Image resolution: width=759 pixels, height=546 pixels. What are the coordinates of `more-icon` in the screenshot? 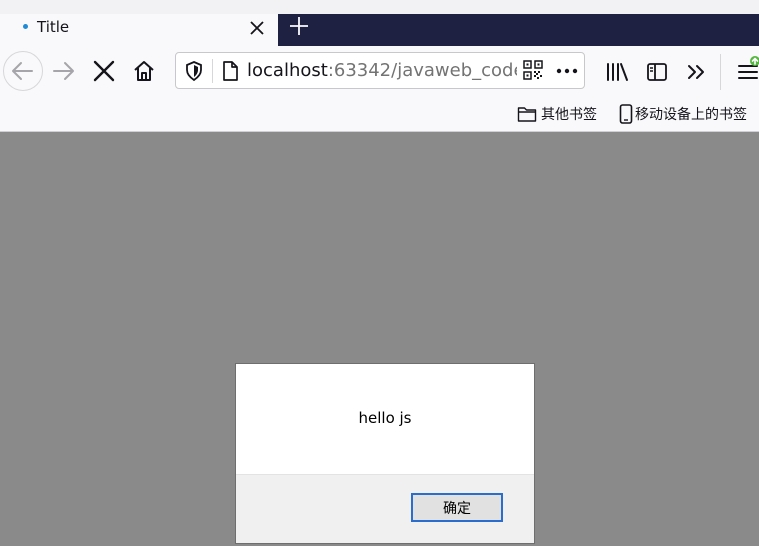 It's located at (567, 71).